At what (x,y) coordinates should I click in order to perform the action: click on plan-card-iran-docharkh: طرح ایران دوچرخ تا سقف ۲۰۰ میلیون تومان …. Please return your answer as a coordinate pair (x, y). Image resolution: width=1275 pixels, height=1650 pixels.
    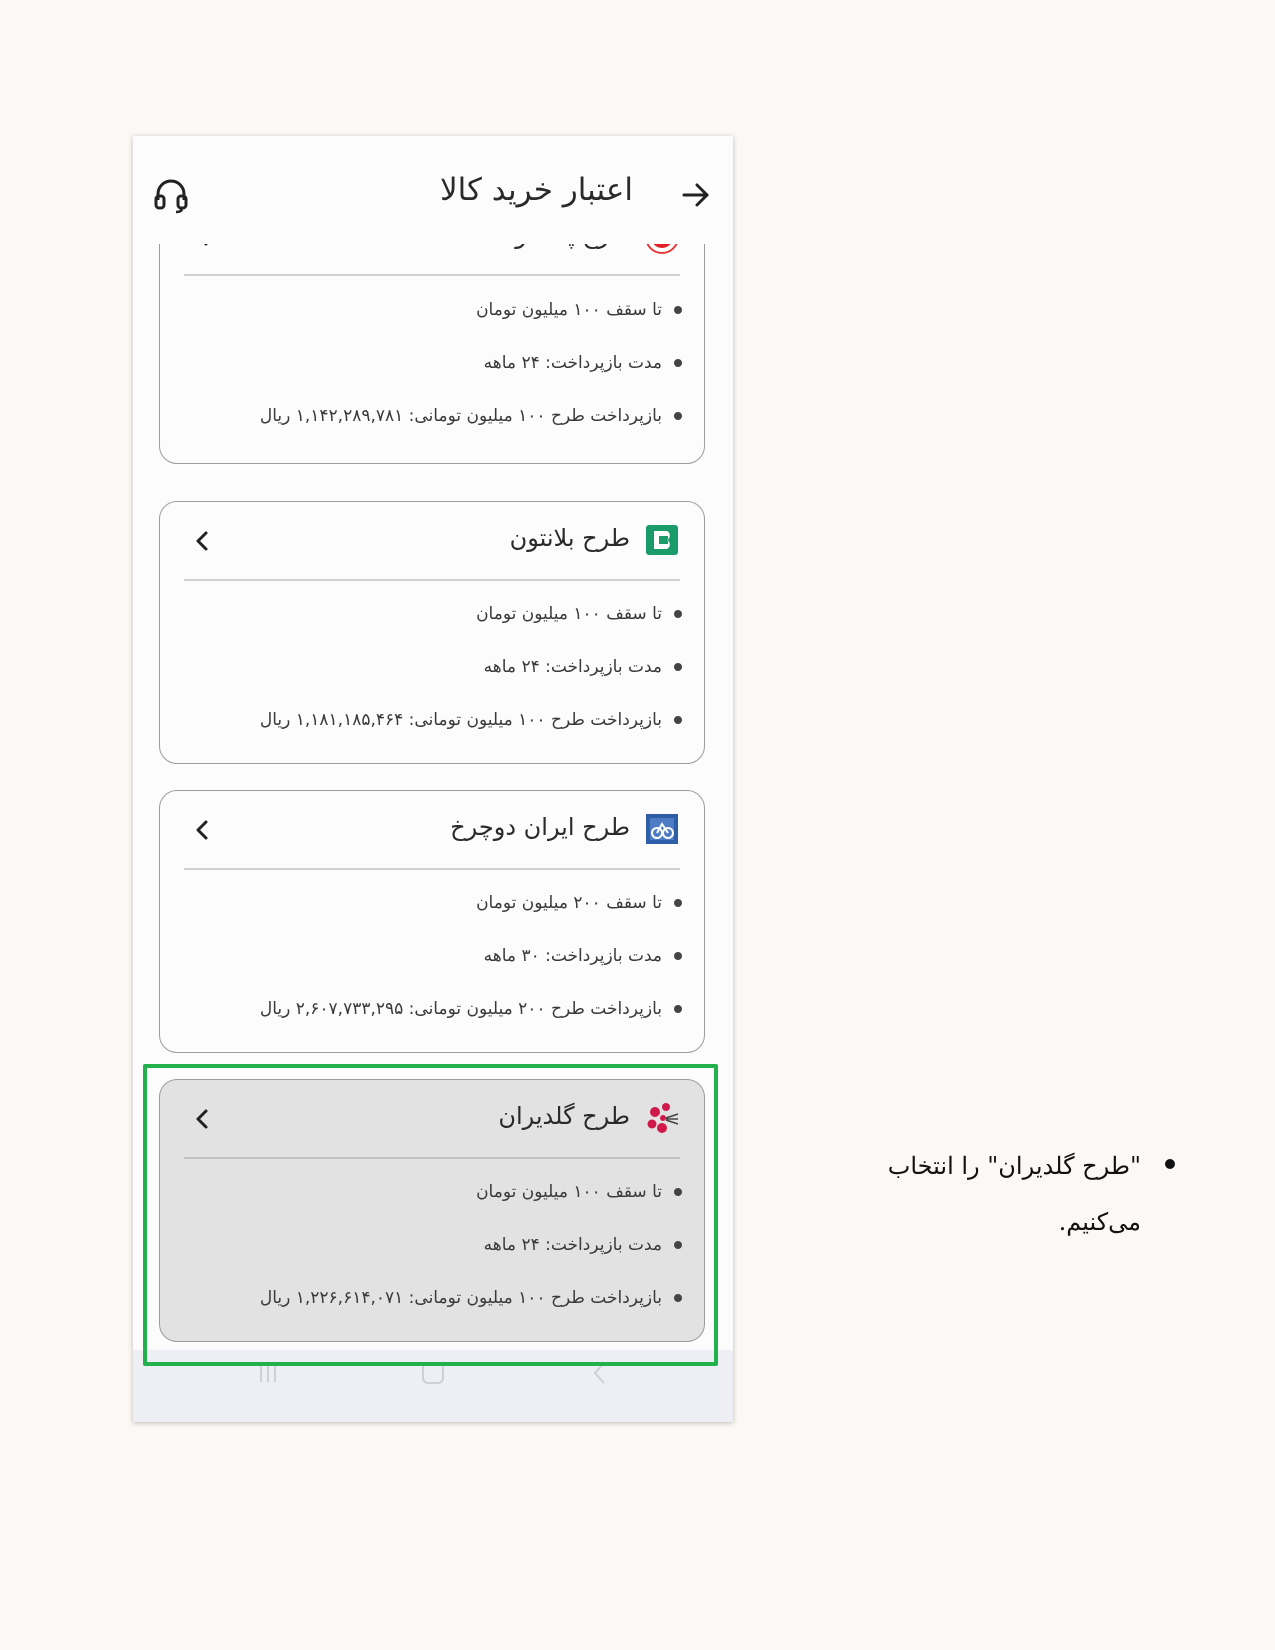
    Looking at the image, I should click on (432, 921).